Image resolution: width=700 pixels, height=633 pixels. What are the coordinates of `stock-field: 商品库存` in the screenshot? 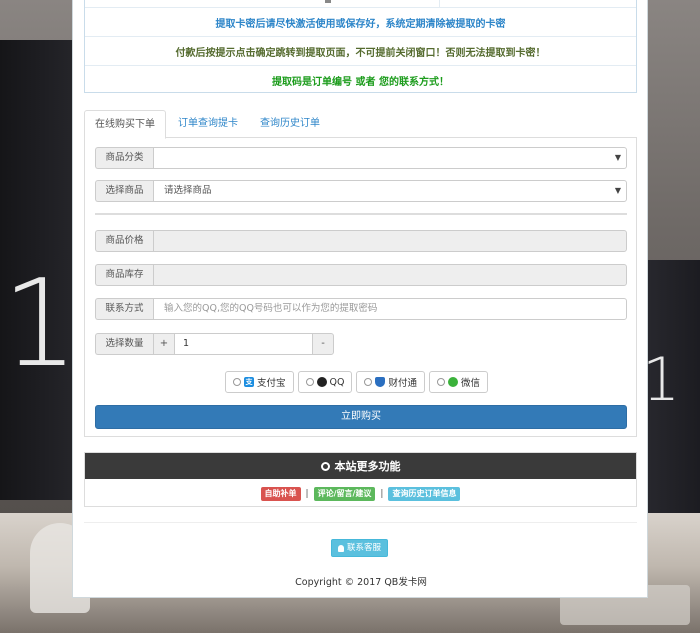 It's located at (361, 275).